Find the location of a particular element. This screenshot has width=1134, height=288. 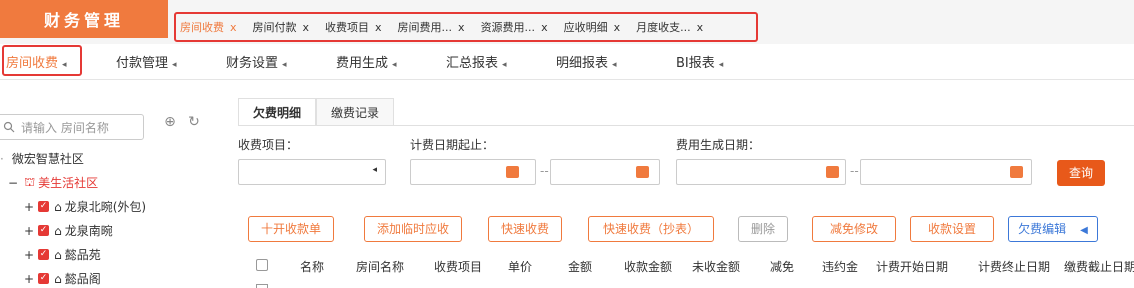

gen-date-start is located at coordinates (761, 172).